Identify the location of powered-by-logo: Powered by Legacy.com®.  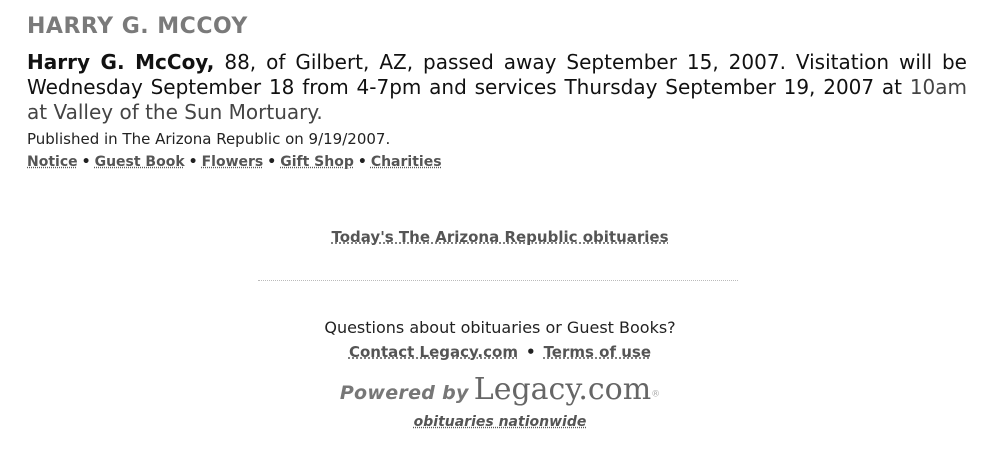
(500, 389).